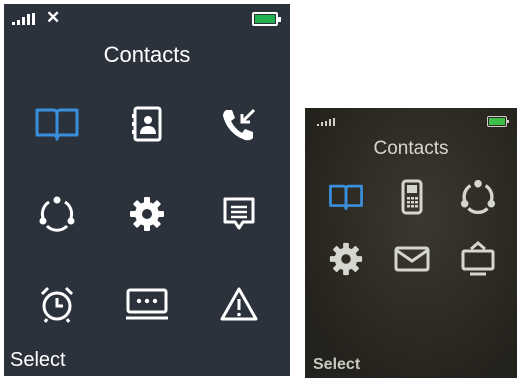 Image resolution: width=520 pixels, height=380 pixels. I want to click on no-service-icon: ✕, so click(53, 17).